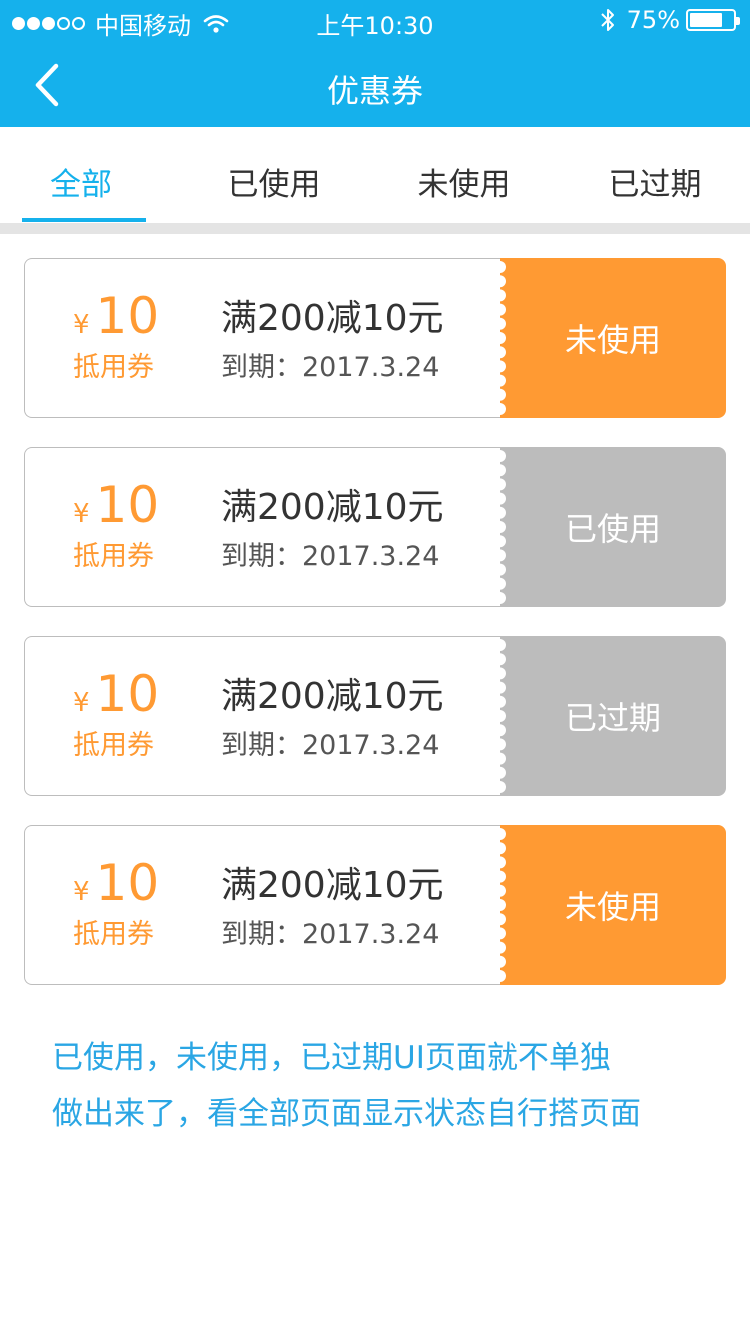 The width and height of the screenshot is (750, 1334). I want to click on page-title: 优惠券, so click(374, 91).